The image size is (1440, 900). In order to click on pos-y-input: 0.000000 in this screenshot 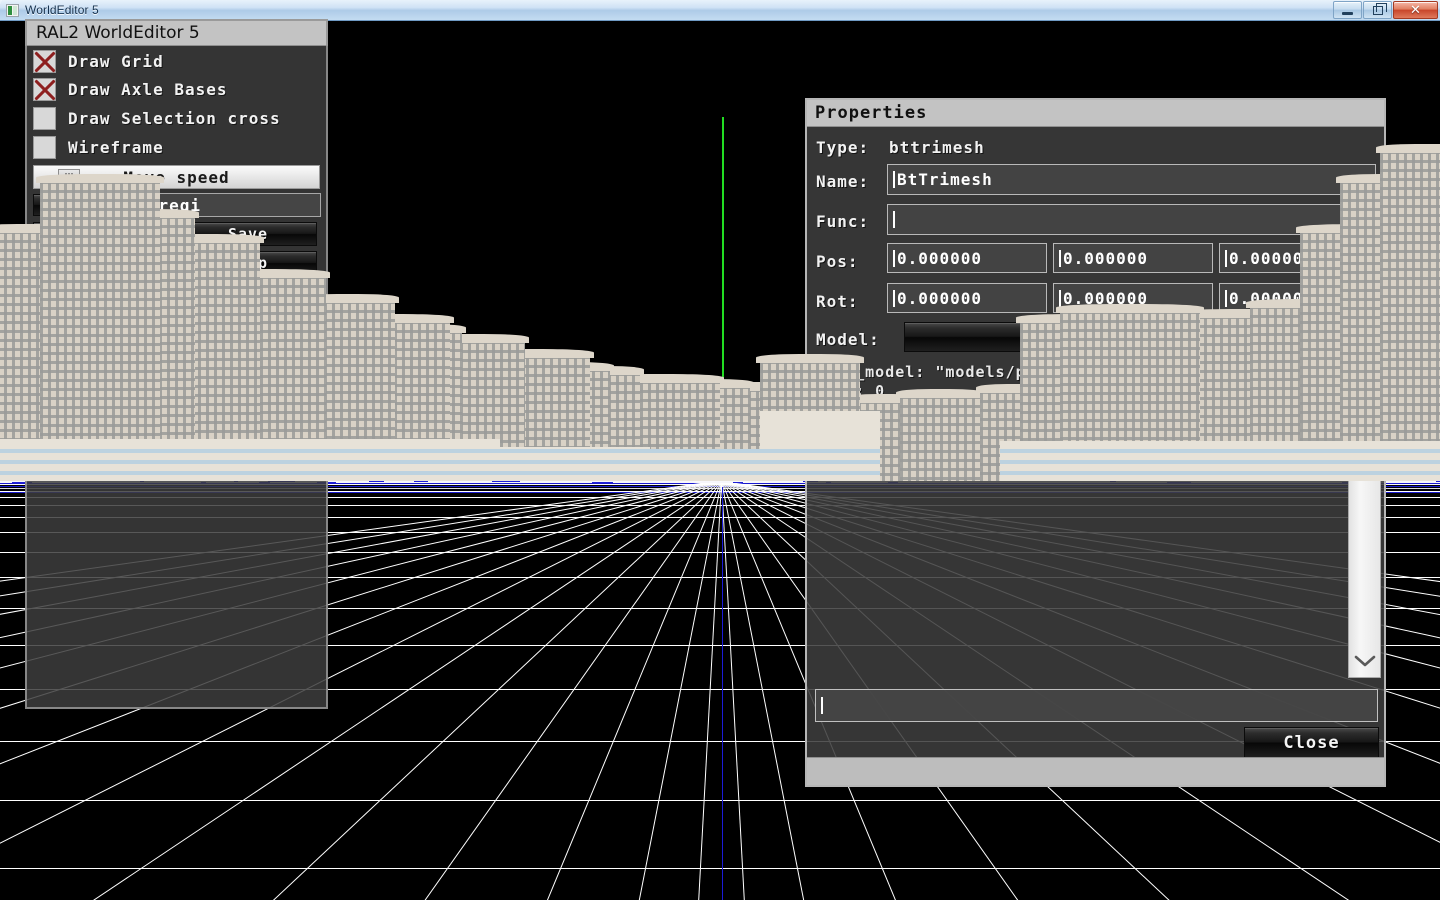, I will do `click(1133, 258)`.